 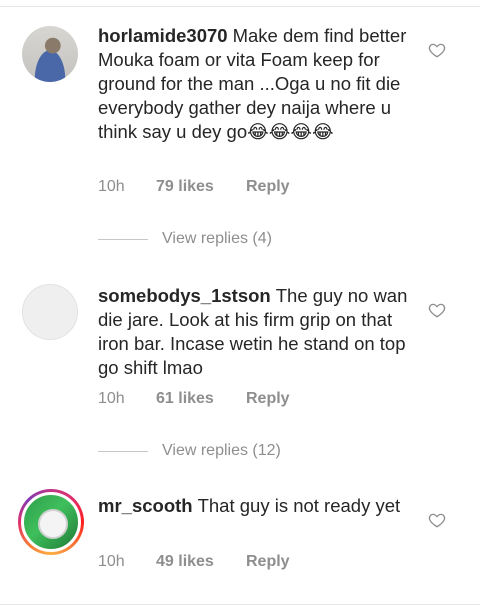 I want to click on top-divider, so click(x=240, y=6).